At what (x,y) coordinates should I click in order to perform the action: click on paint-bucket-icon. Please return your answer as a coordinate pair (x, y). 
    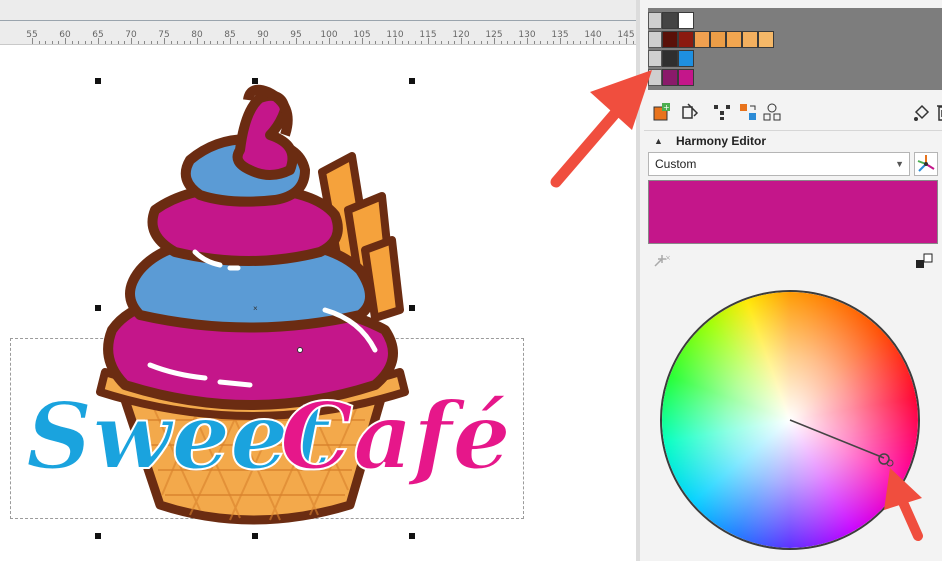
    Looking at the image, I should click on (922, 112).